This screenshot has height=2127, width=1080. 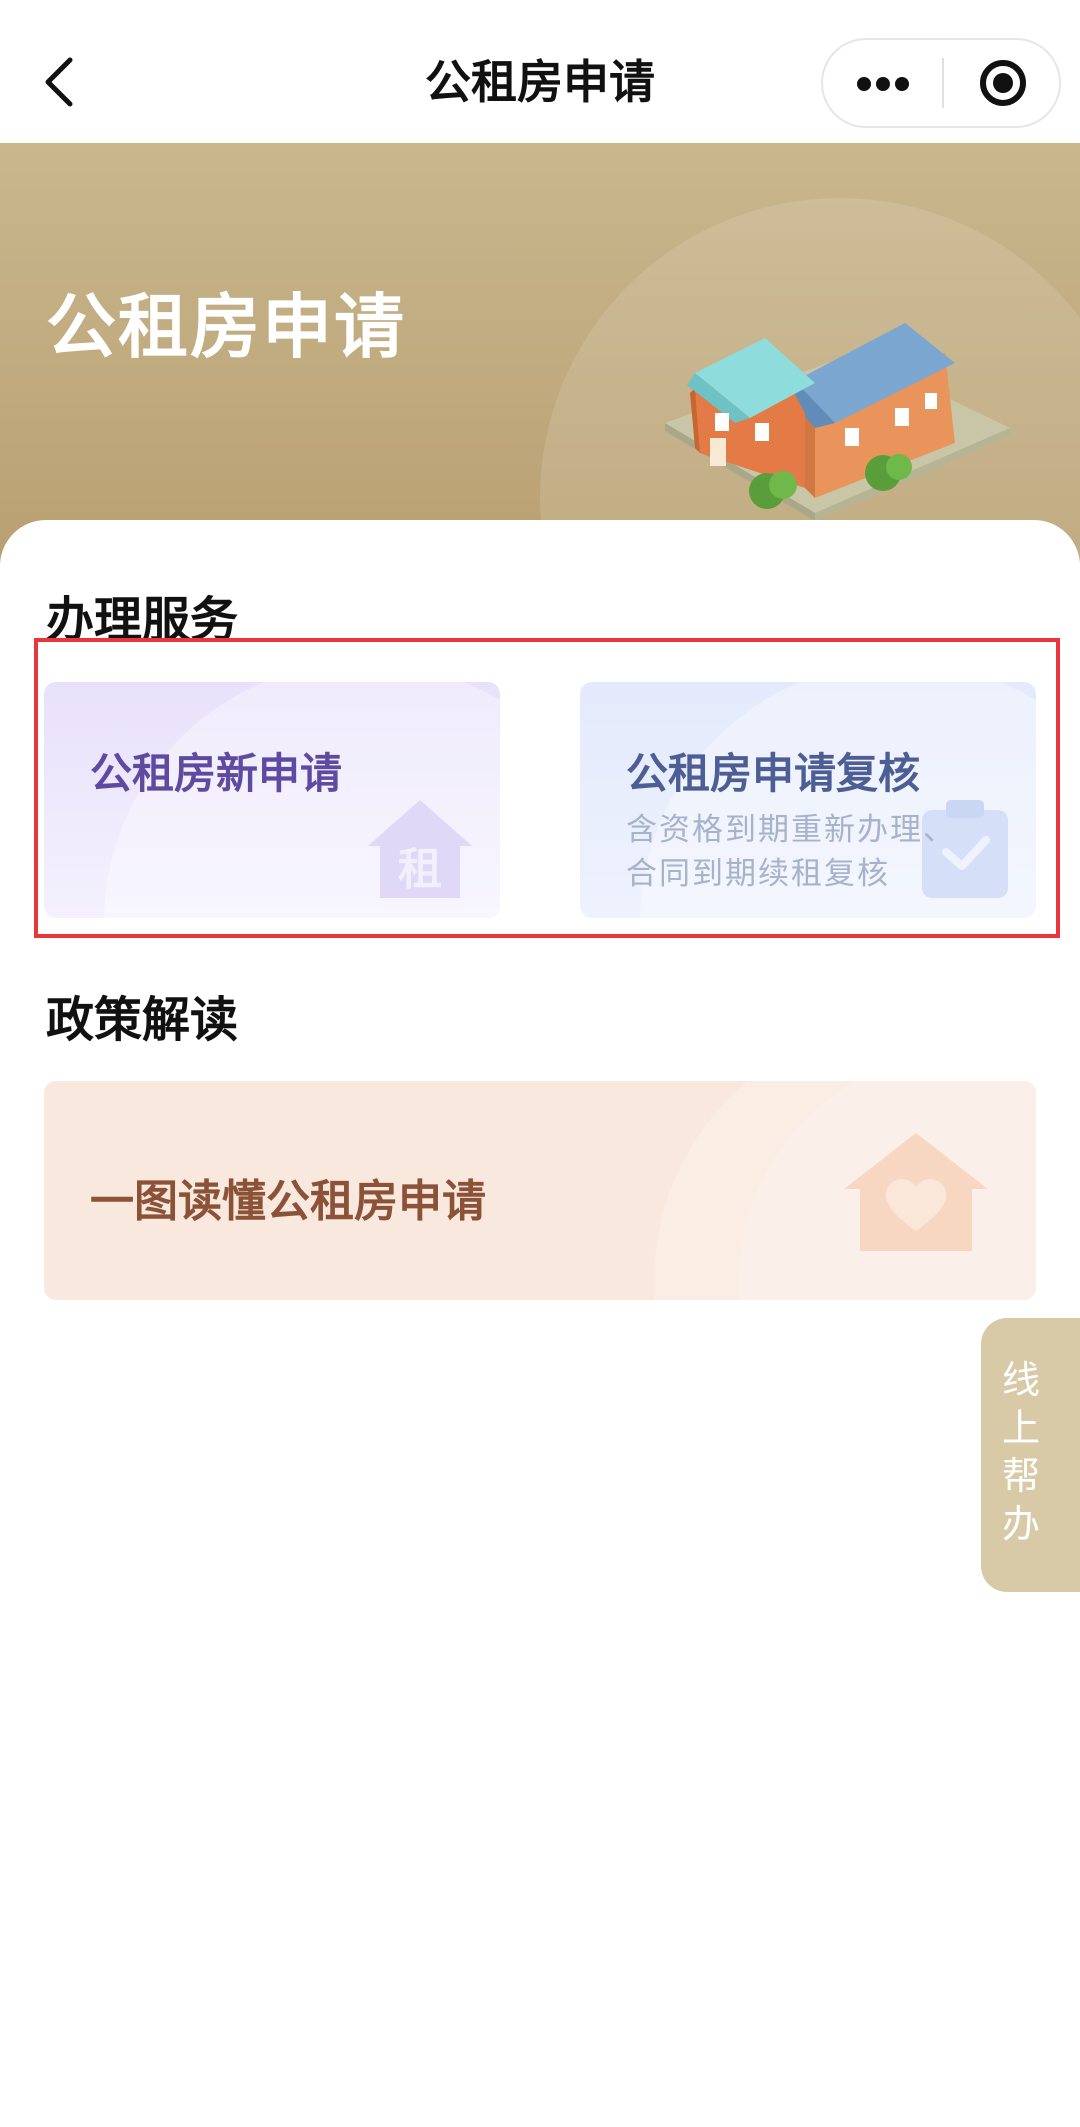 What do you see at coordinates (1020, 1380) in the screenshot?
I see `help-char-1: 线` at bounding box center [1020, 1380].